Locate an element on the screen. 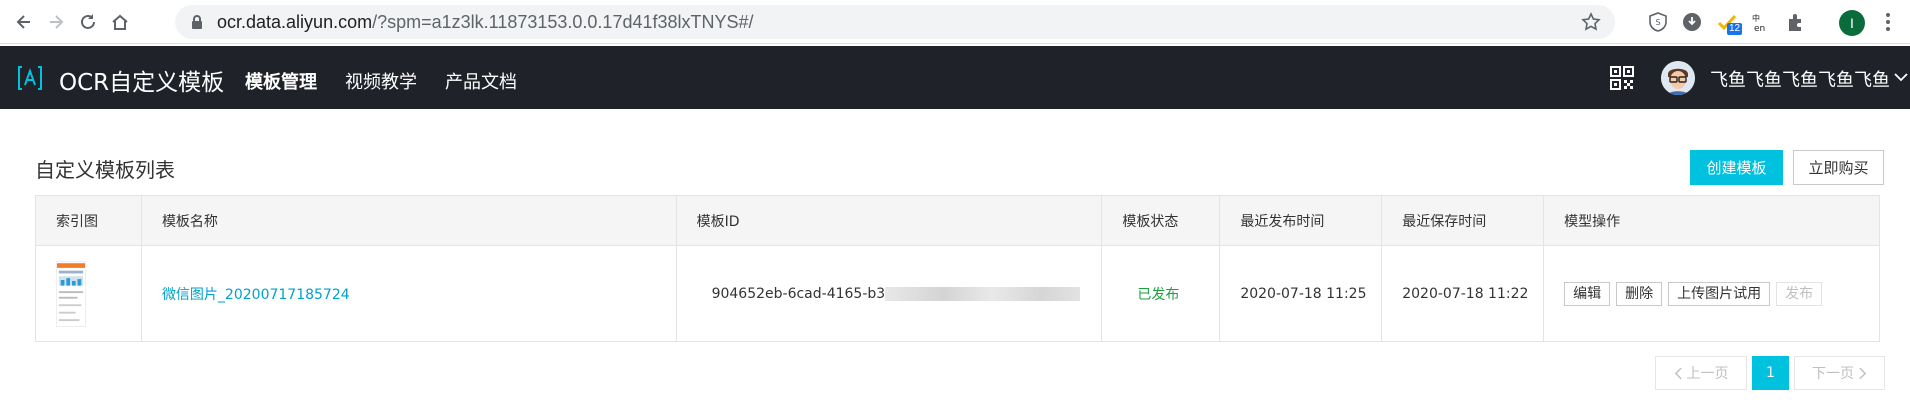  next-page-label: 下一页 is located at coordinates (1833, 374).